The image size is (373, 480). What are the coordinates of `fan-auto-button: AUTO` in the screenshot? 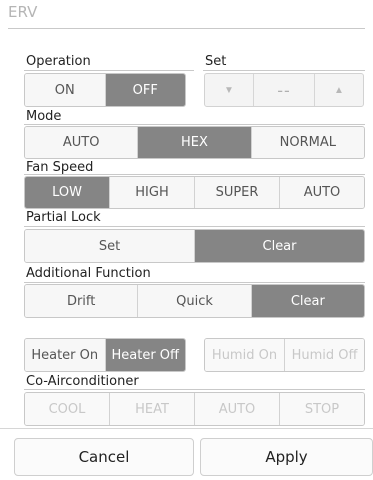 It's located at (321, 192).